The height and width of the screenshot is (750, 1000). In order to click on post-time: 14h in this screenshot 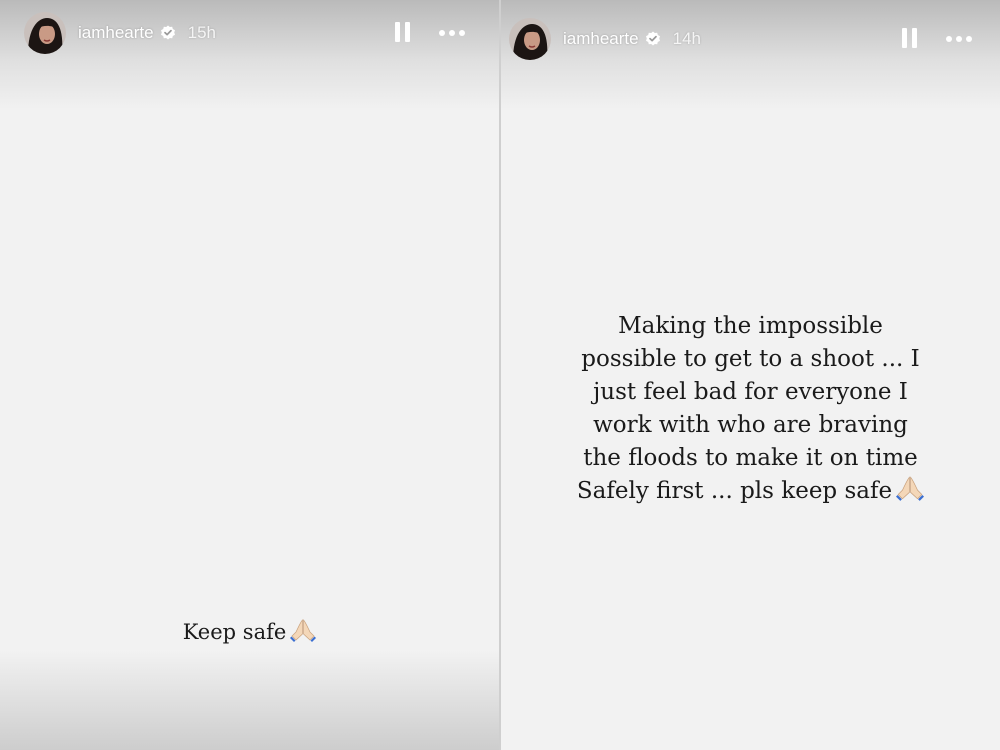, I will do `click(686, 38)`.